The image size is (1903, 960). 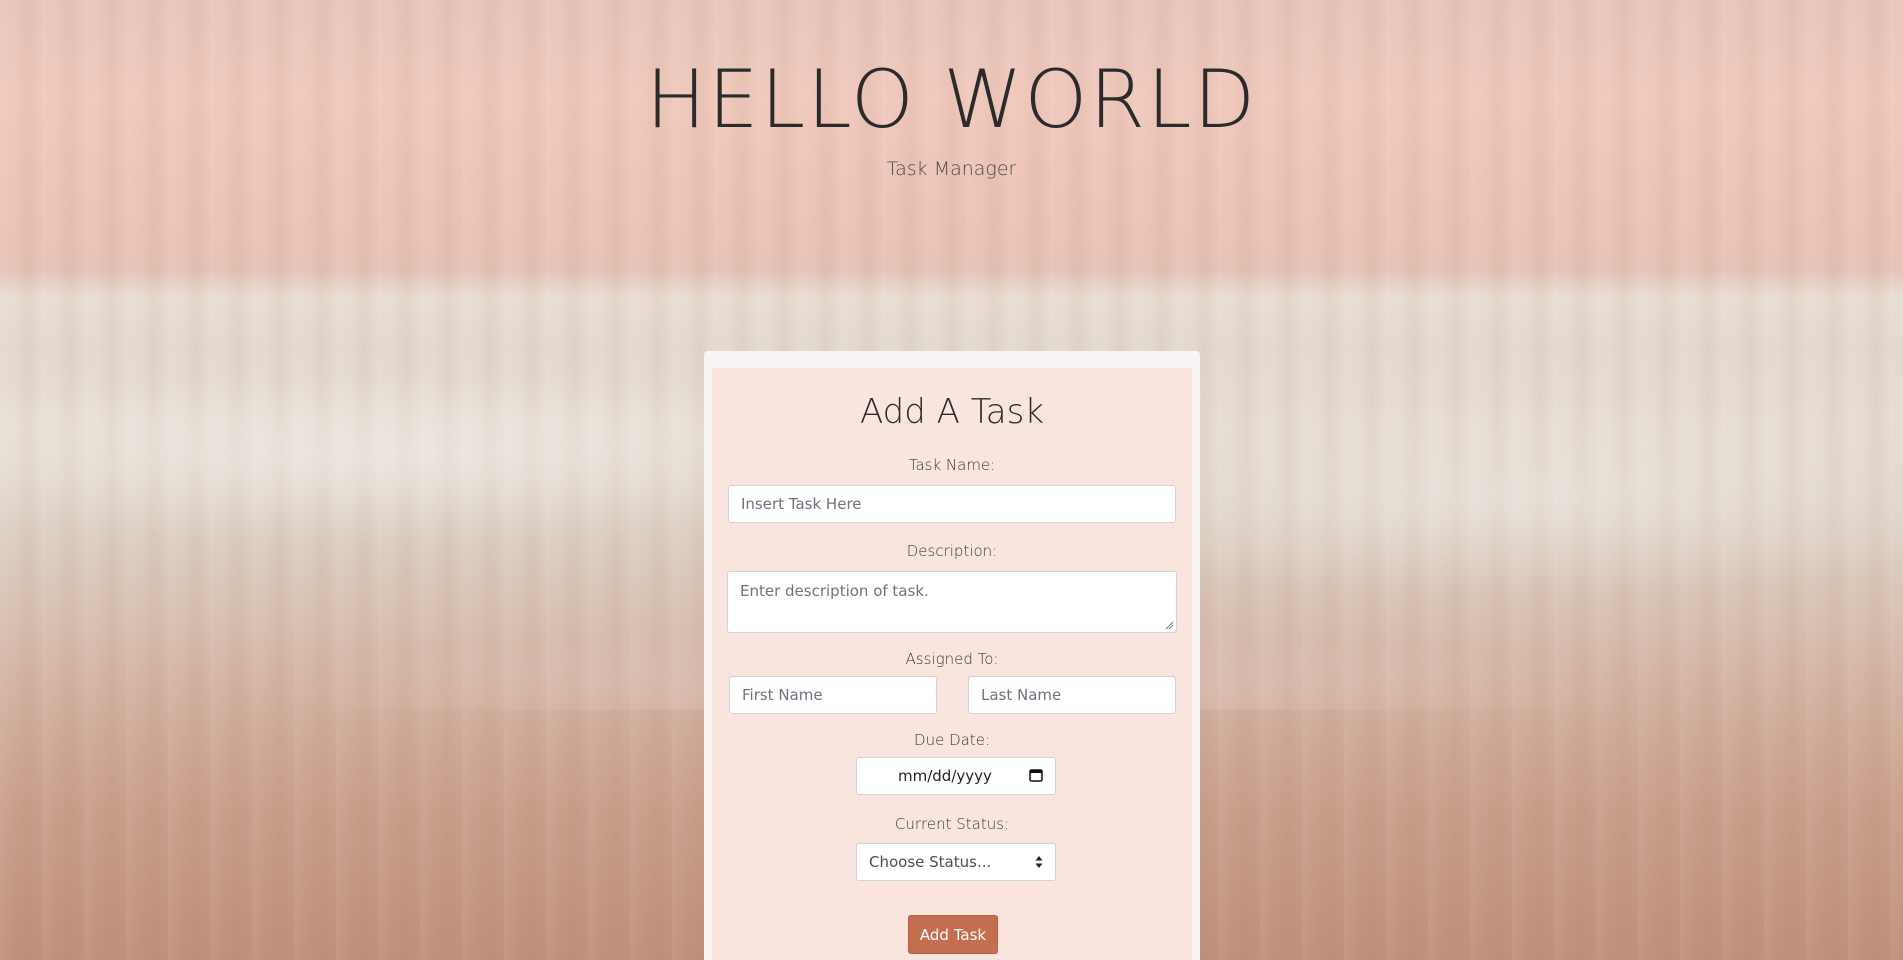 What do you see at coordinates (952, 602) in the screenshot?
I see `description-textarea: Enter description of task.` at bounding box center [952, 602].